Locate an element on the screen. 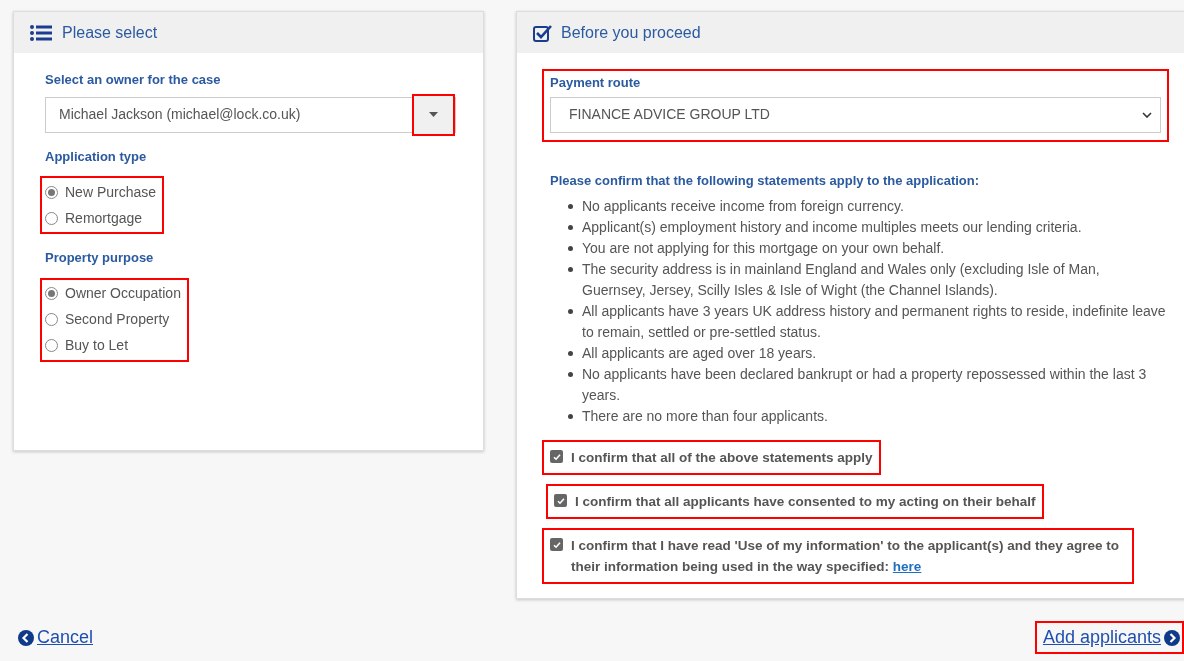 The height and width of the screenshot is (661, 1184). arrow-left-circle-icon is located at coordinates (26, 637).